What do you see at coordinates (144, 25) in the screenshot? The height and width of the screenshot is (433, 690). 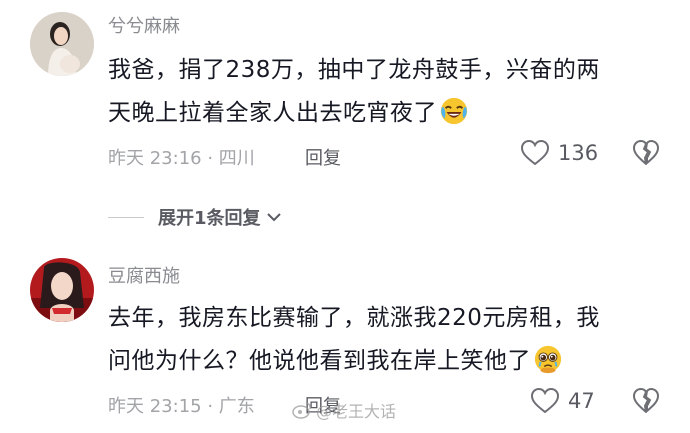 I see `username: 兮兮麻麻` at bounding box center [144, 25].